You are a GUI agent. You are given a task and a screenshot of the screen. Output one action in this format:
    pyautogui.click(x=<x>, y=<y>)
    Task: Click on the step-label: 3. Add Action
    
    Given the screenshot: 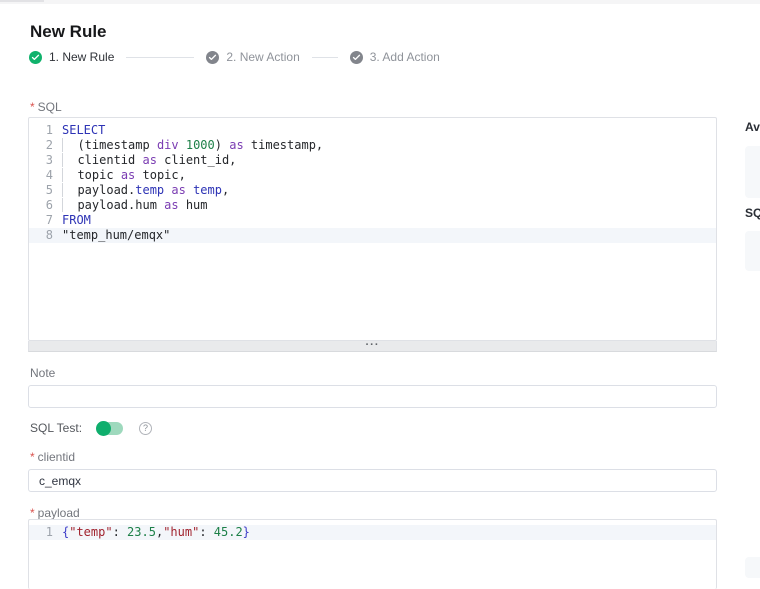 What is the action you would take?
    pyautogui.click(x=404, y=57)
    